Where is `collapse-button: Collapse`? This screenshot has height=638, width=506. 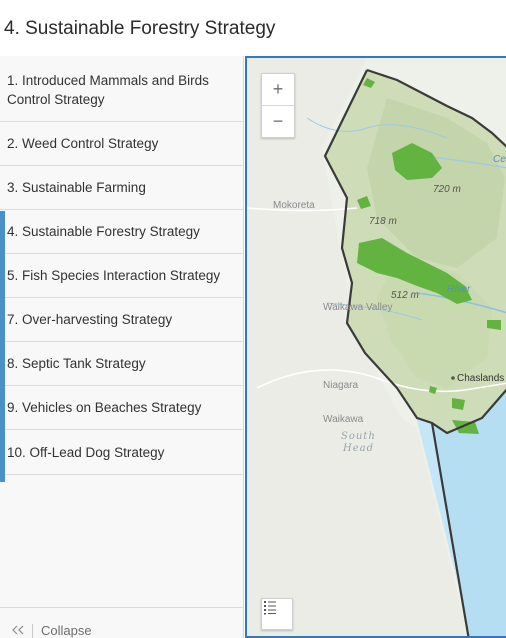 collapse-button: Collapse is located at coordinates (52, 630).